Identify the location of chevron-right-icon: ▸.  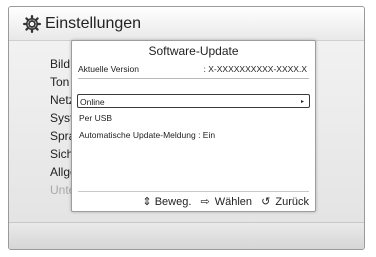
(302, 102).